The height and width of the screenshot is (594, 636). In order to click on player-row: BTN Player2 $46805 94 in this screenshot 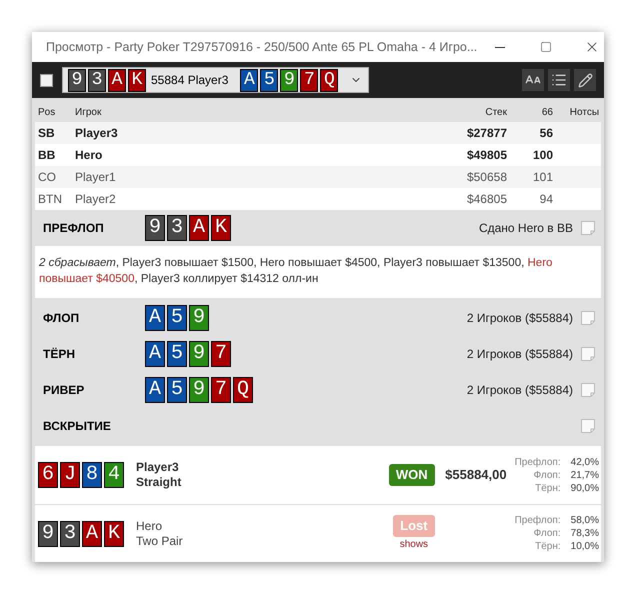, I will do `click(318, 199)`.